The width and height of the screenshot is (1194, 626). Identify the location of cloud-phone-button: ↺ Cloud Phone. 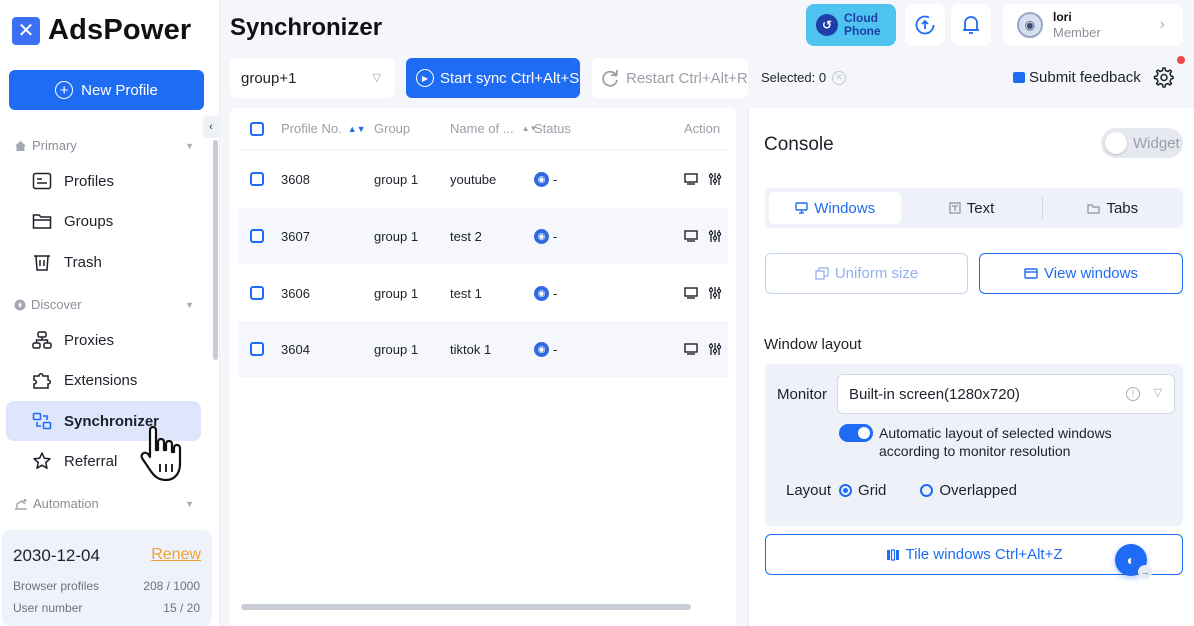
(851, 25).